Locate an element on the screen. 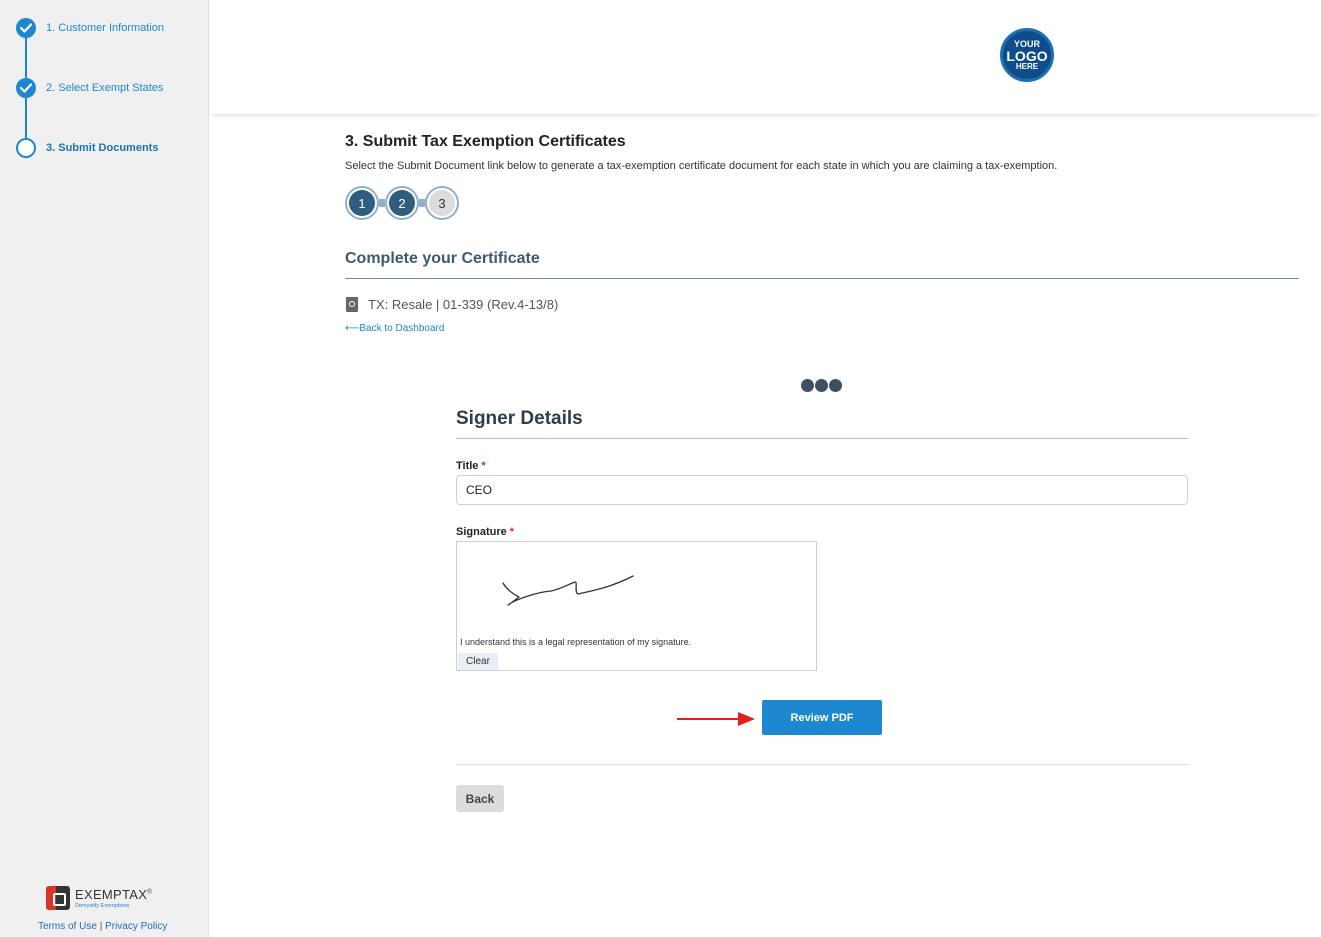 The height and width of the screenshot is (937, 1321). document-search-icon is located at coordinates (353, 304).